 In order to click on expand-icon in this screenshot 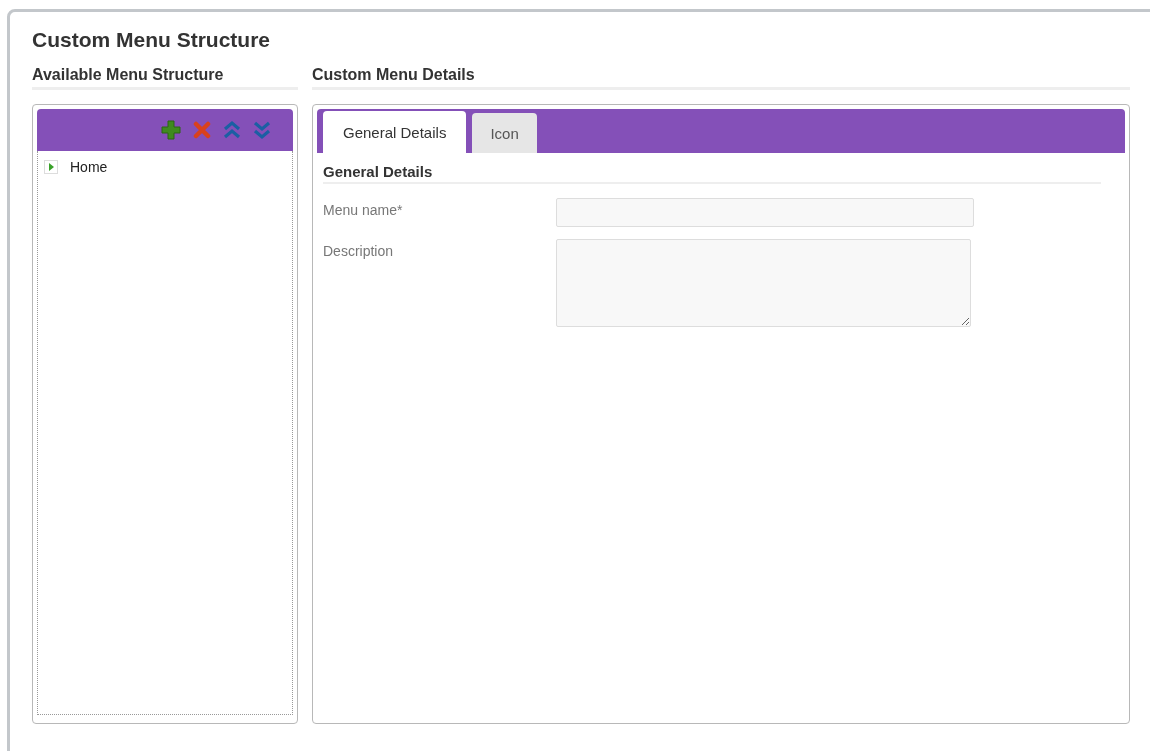, I will do `click(51, 167)`.